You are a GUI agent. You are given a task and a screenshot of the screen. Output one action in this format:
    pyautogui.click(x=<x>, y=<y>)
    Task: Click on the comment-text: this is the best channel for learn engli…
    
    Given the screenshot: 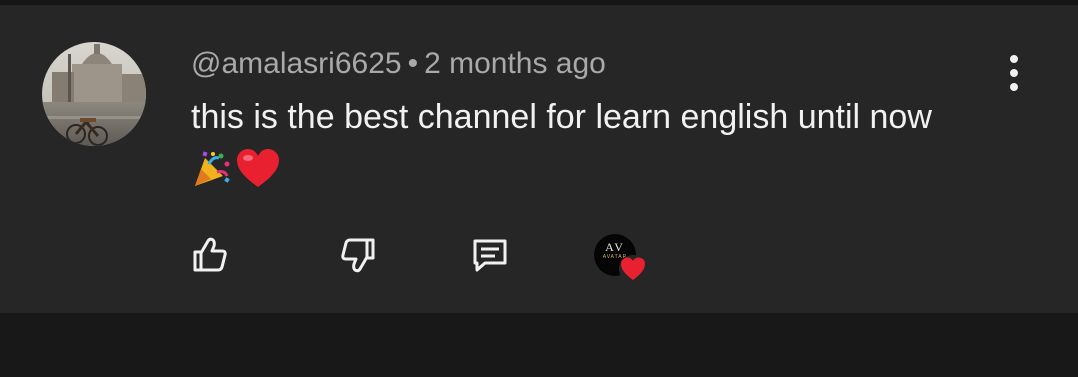 What is the action you would take?
    pyautogui.click(x=601, y=117)
    